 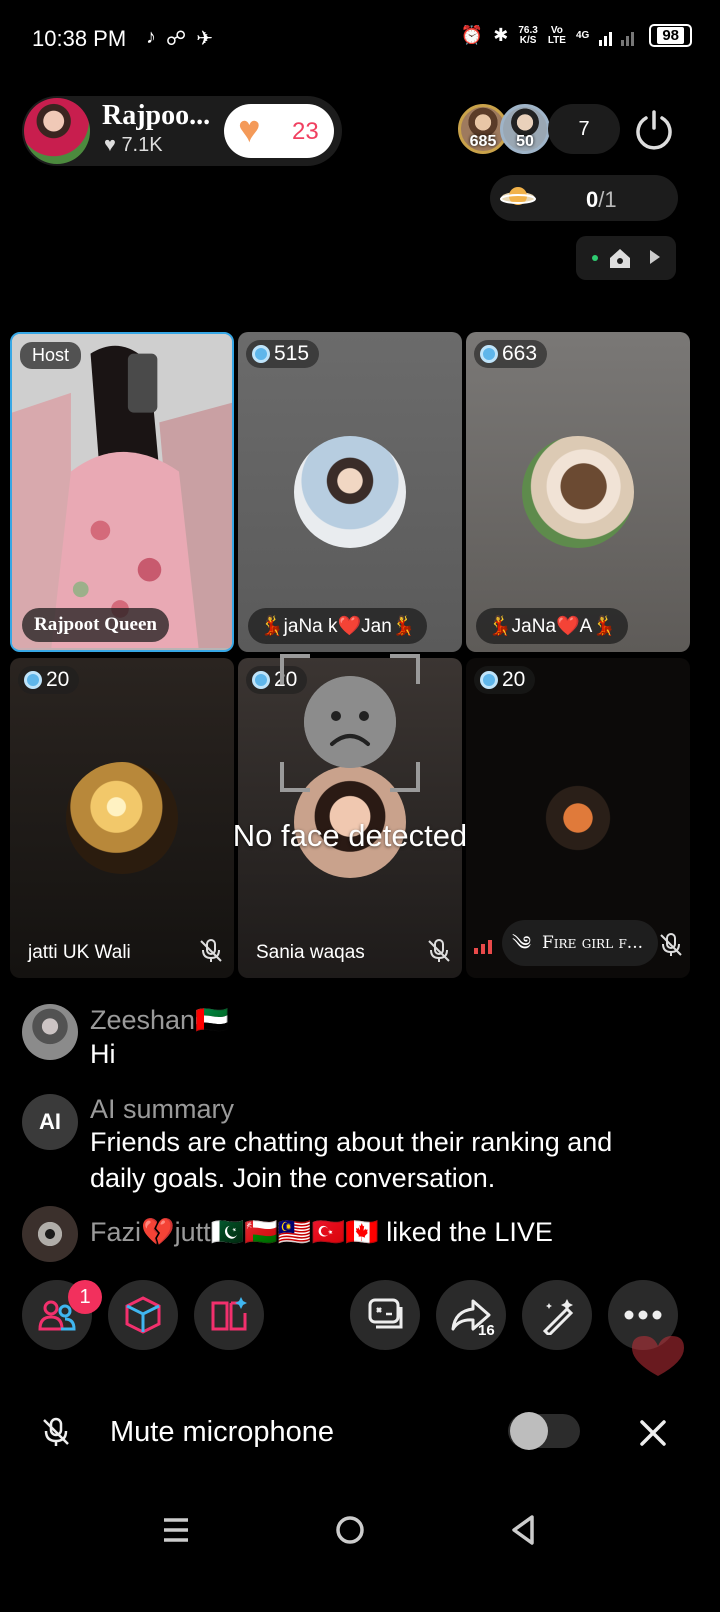 I want to click on game-icon, so click(x=385, y=1313).